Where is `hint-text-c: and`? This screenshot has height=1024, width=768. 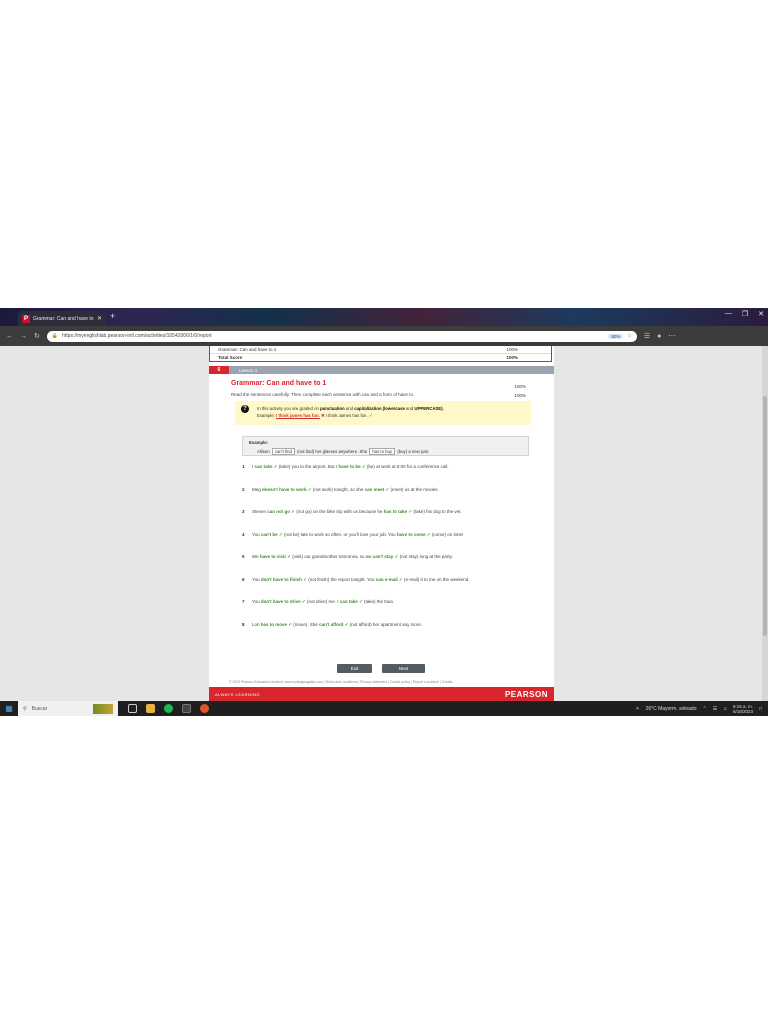 hint-text-c: and is located at coordinates (409, 408).